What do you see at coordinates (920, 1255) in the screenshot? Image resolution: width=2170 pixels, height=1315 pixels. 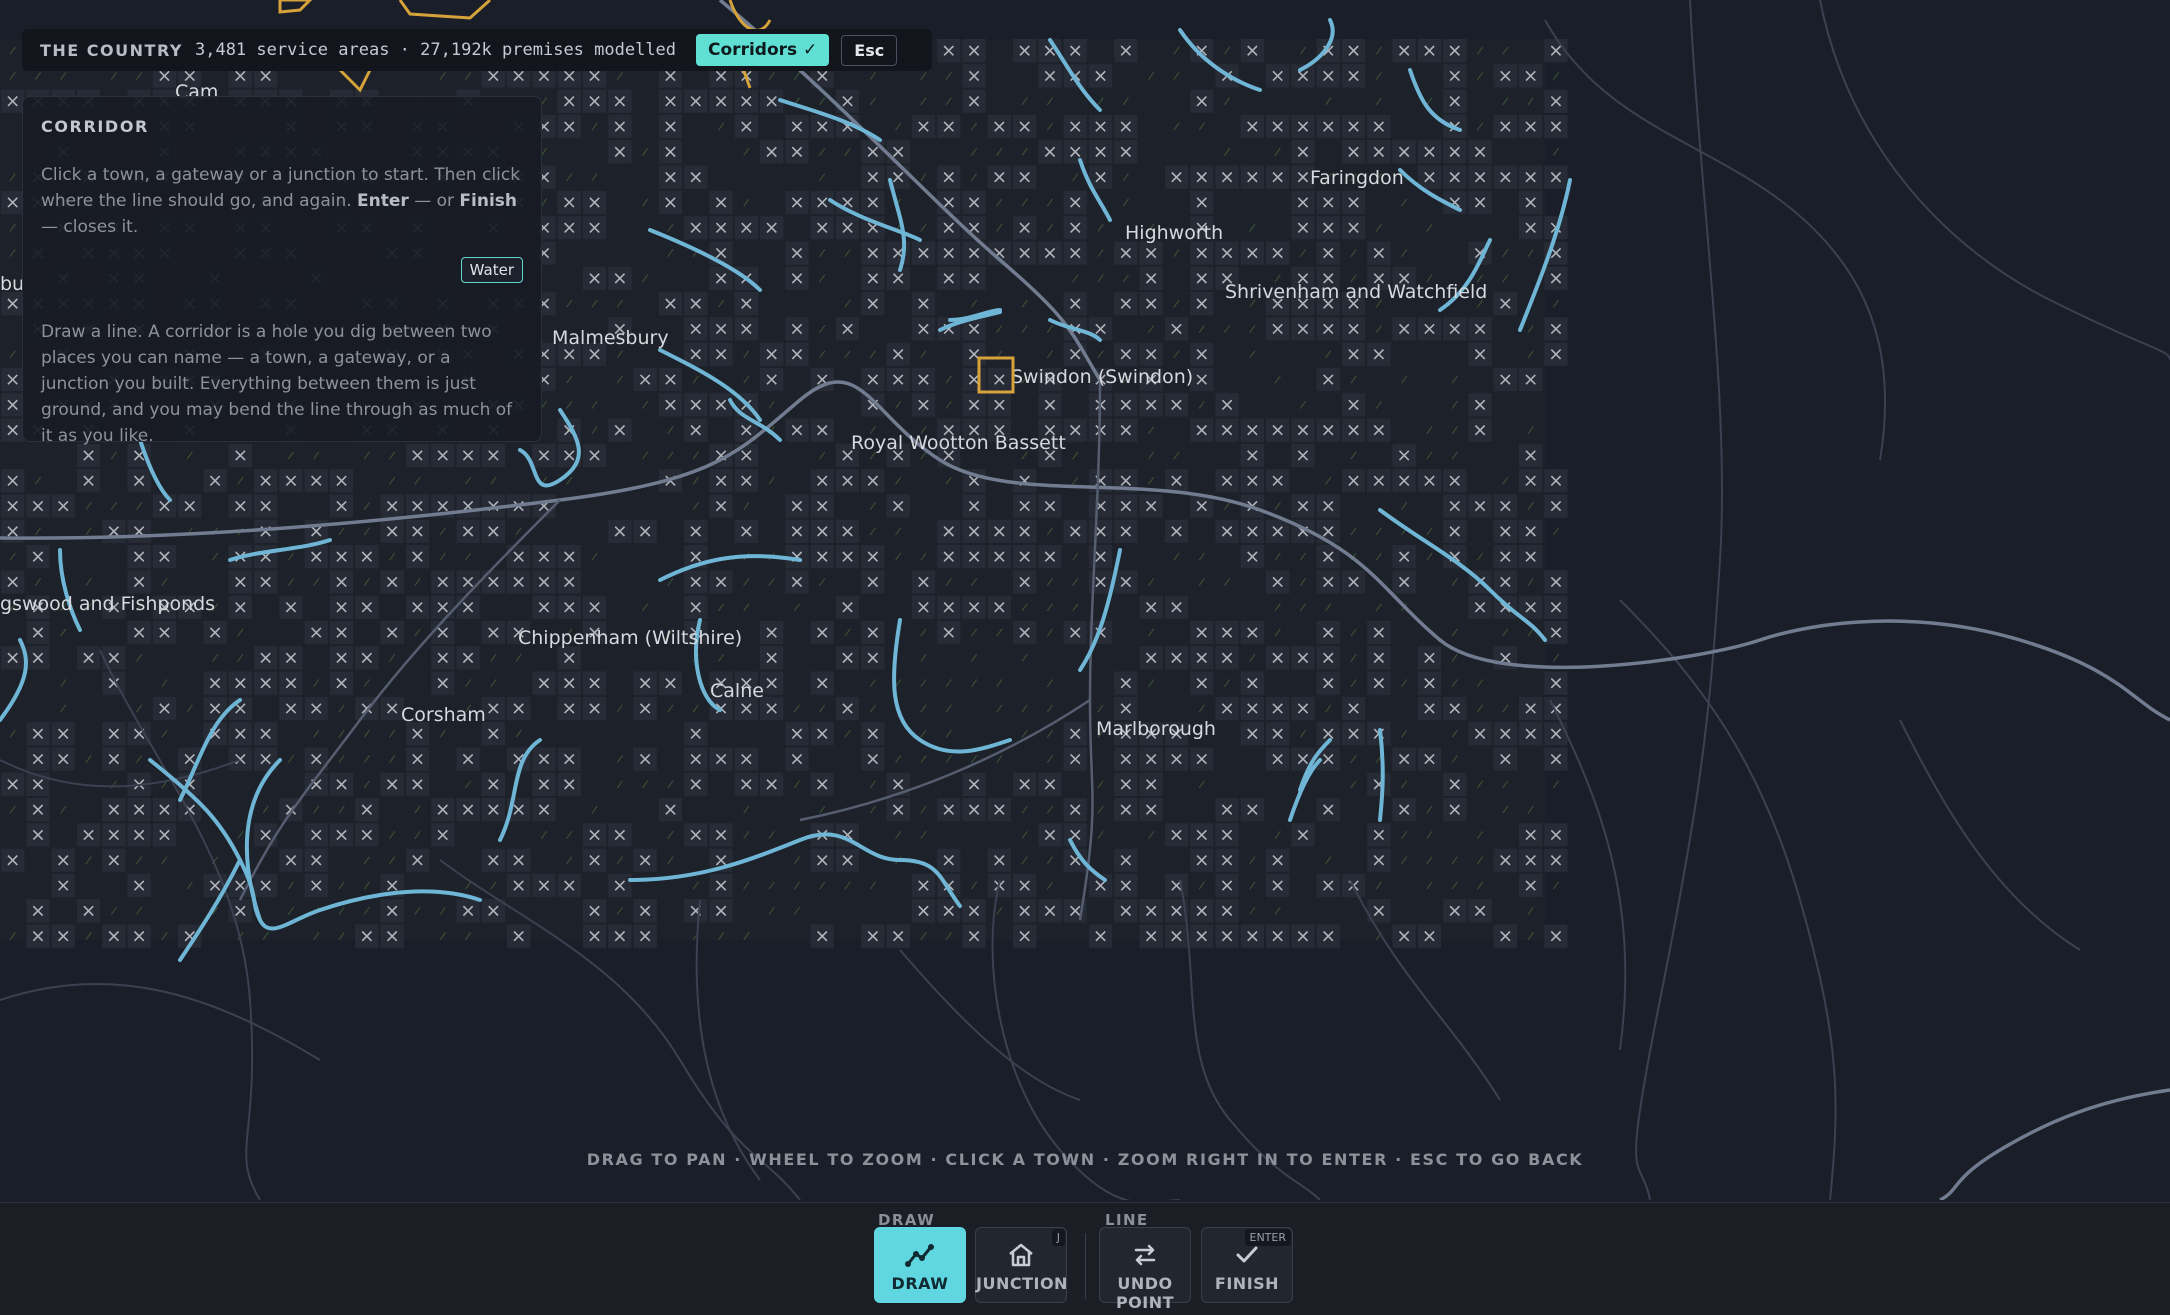 I see `draw-line-icon` at bounding box center [920, 1255].